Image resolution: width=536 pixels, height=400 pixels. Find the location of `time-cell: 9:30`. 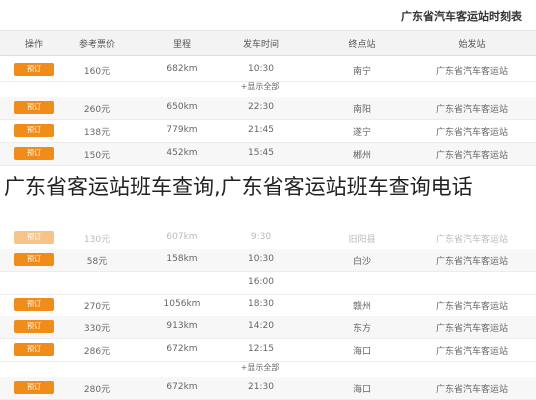

time-cell: 9:30 is located at coordinates (261, 237).